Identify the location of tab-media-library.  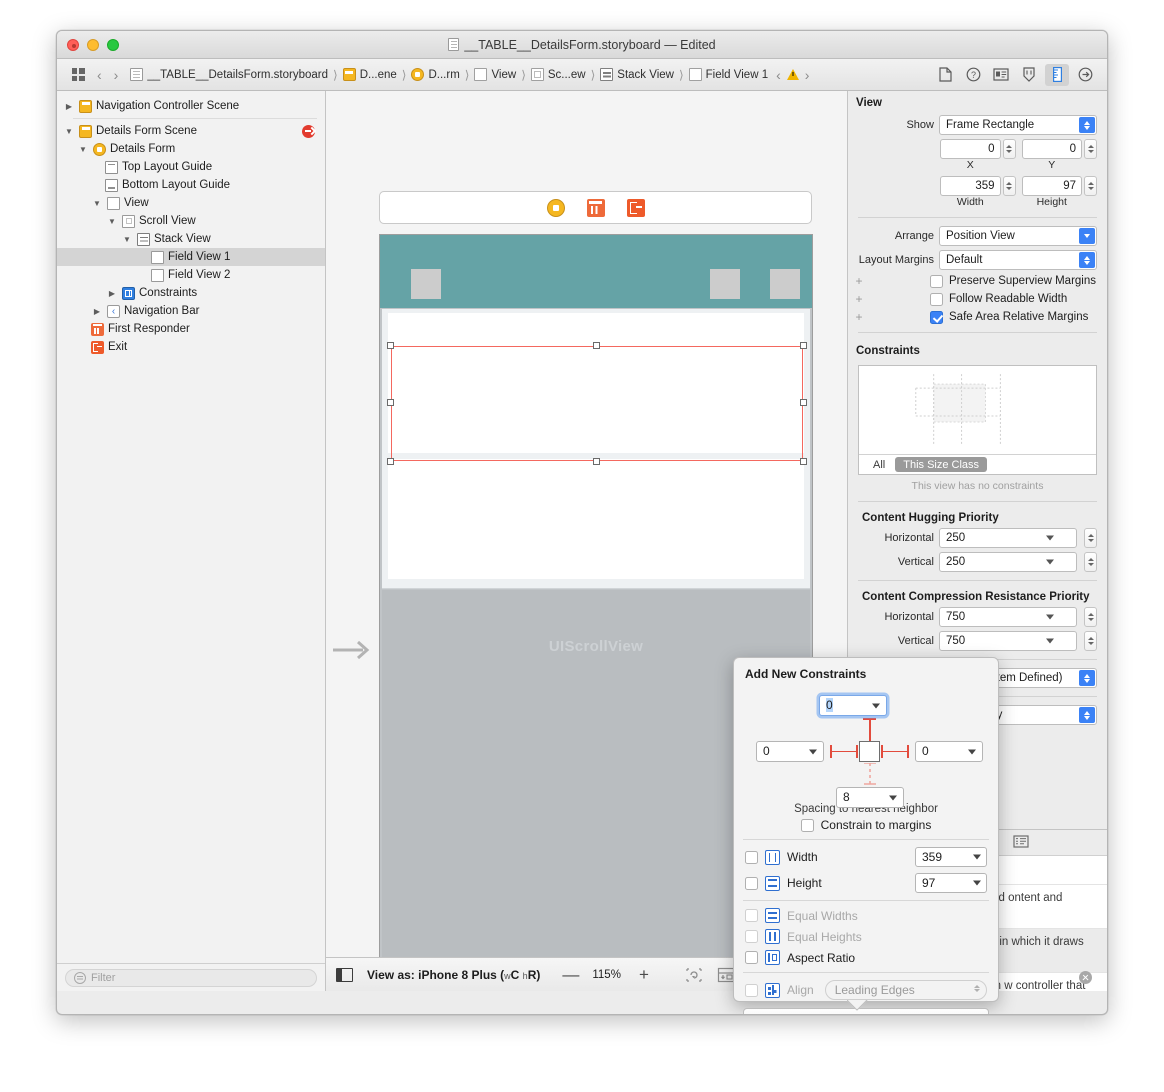
(1021, 842).